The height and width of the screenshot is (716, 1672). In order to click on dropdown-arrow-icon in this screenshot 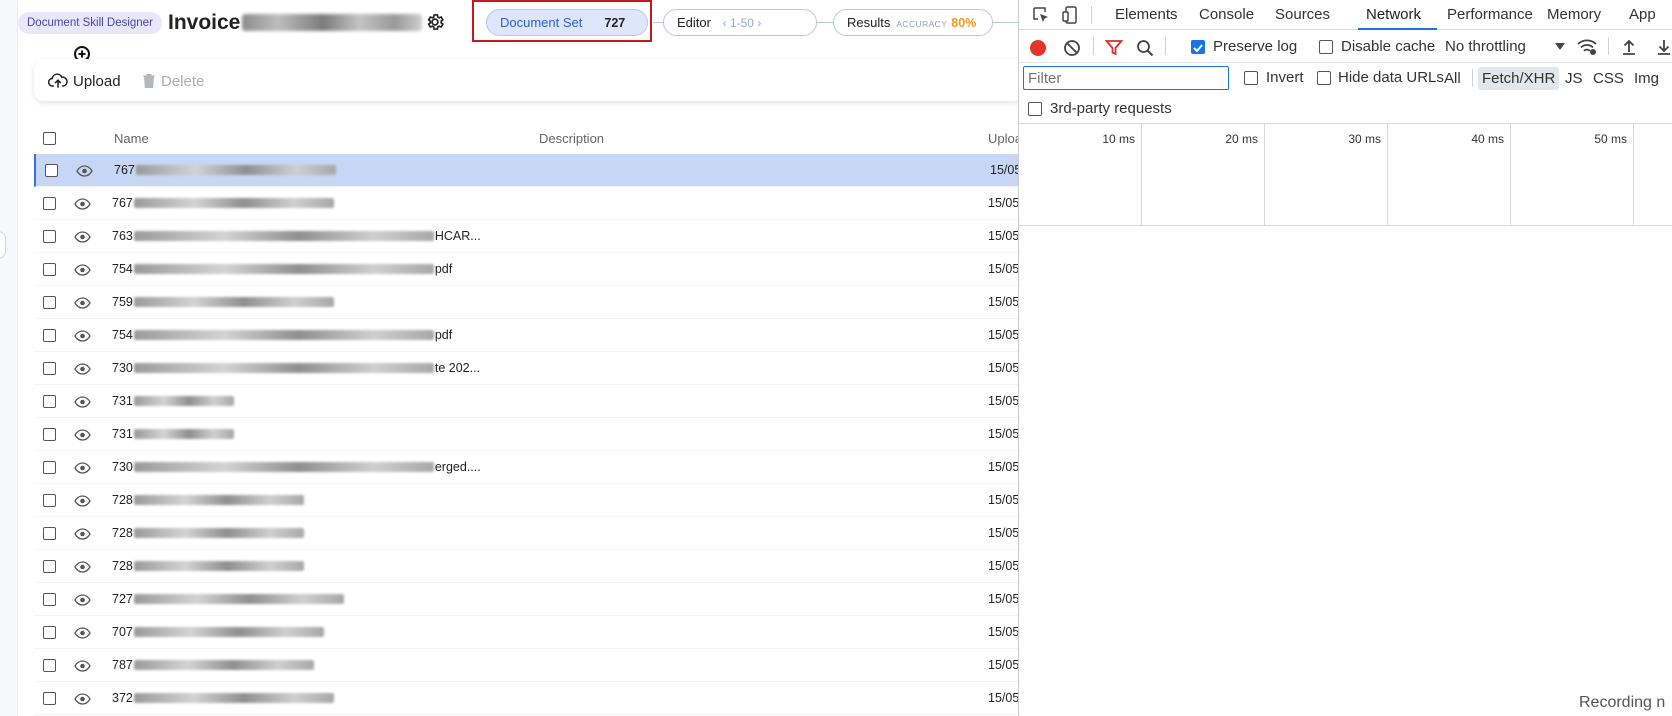, I will do `click(1560, 47)`.